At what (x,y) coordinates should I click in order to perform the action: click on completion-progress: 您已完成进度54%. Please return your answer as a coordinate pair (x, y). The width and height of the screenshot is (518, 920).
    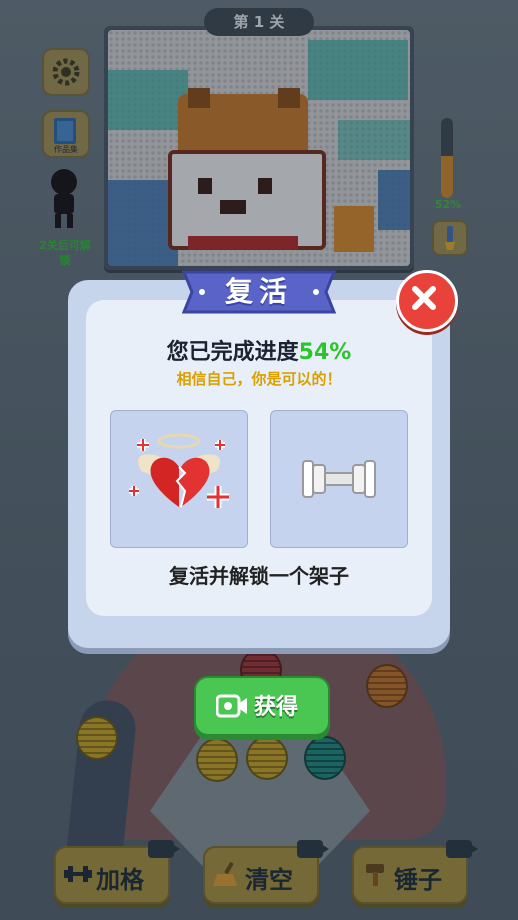
    Looking at the image, I should click on (259, 350).